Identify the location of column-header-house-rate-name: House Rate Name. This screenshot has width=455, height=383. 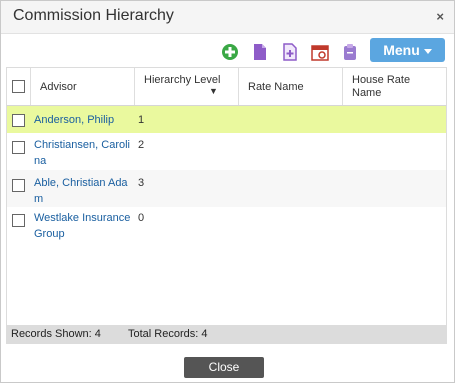
(394, 86).